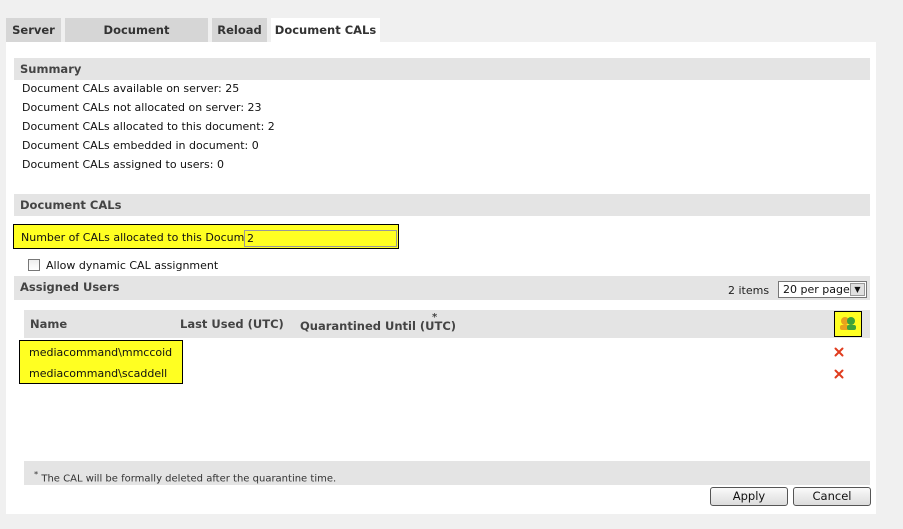 This screenshot has width=903, height=529. I want to click on item-count: 2 items, so click(749, 290).